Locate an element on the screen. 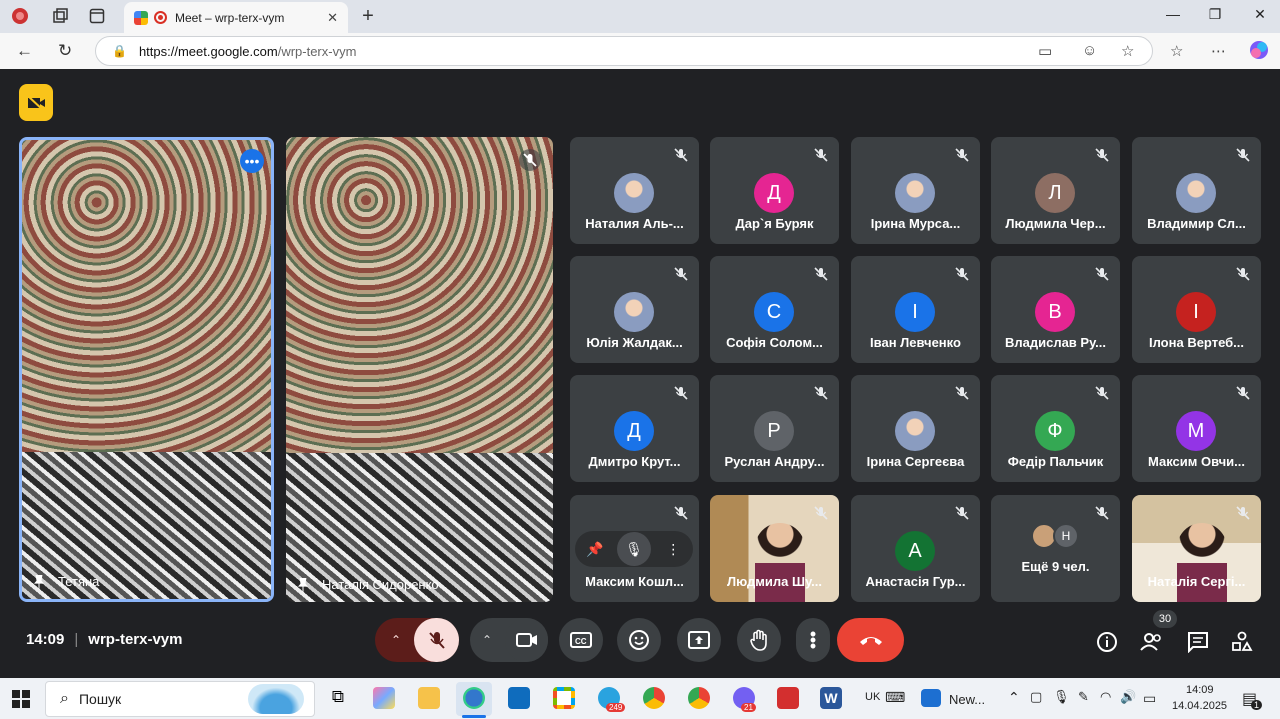  show-hidden-icons-chevron-icon: ⌃ is located at coordinates (1014, 697).